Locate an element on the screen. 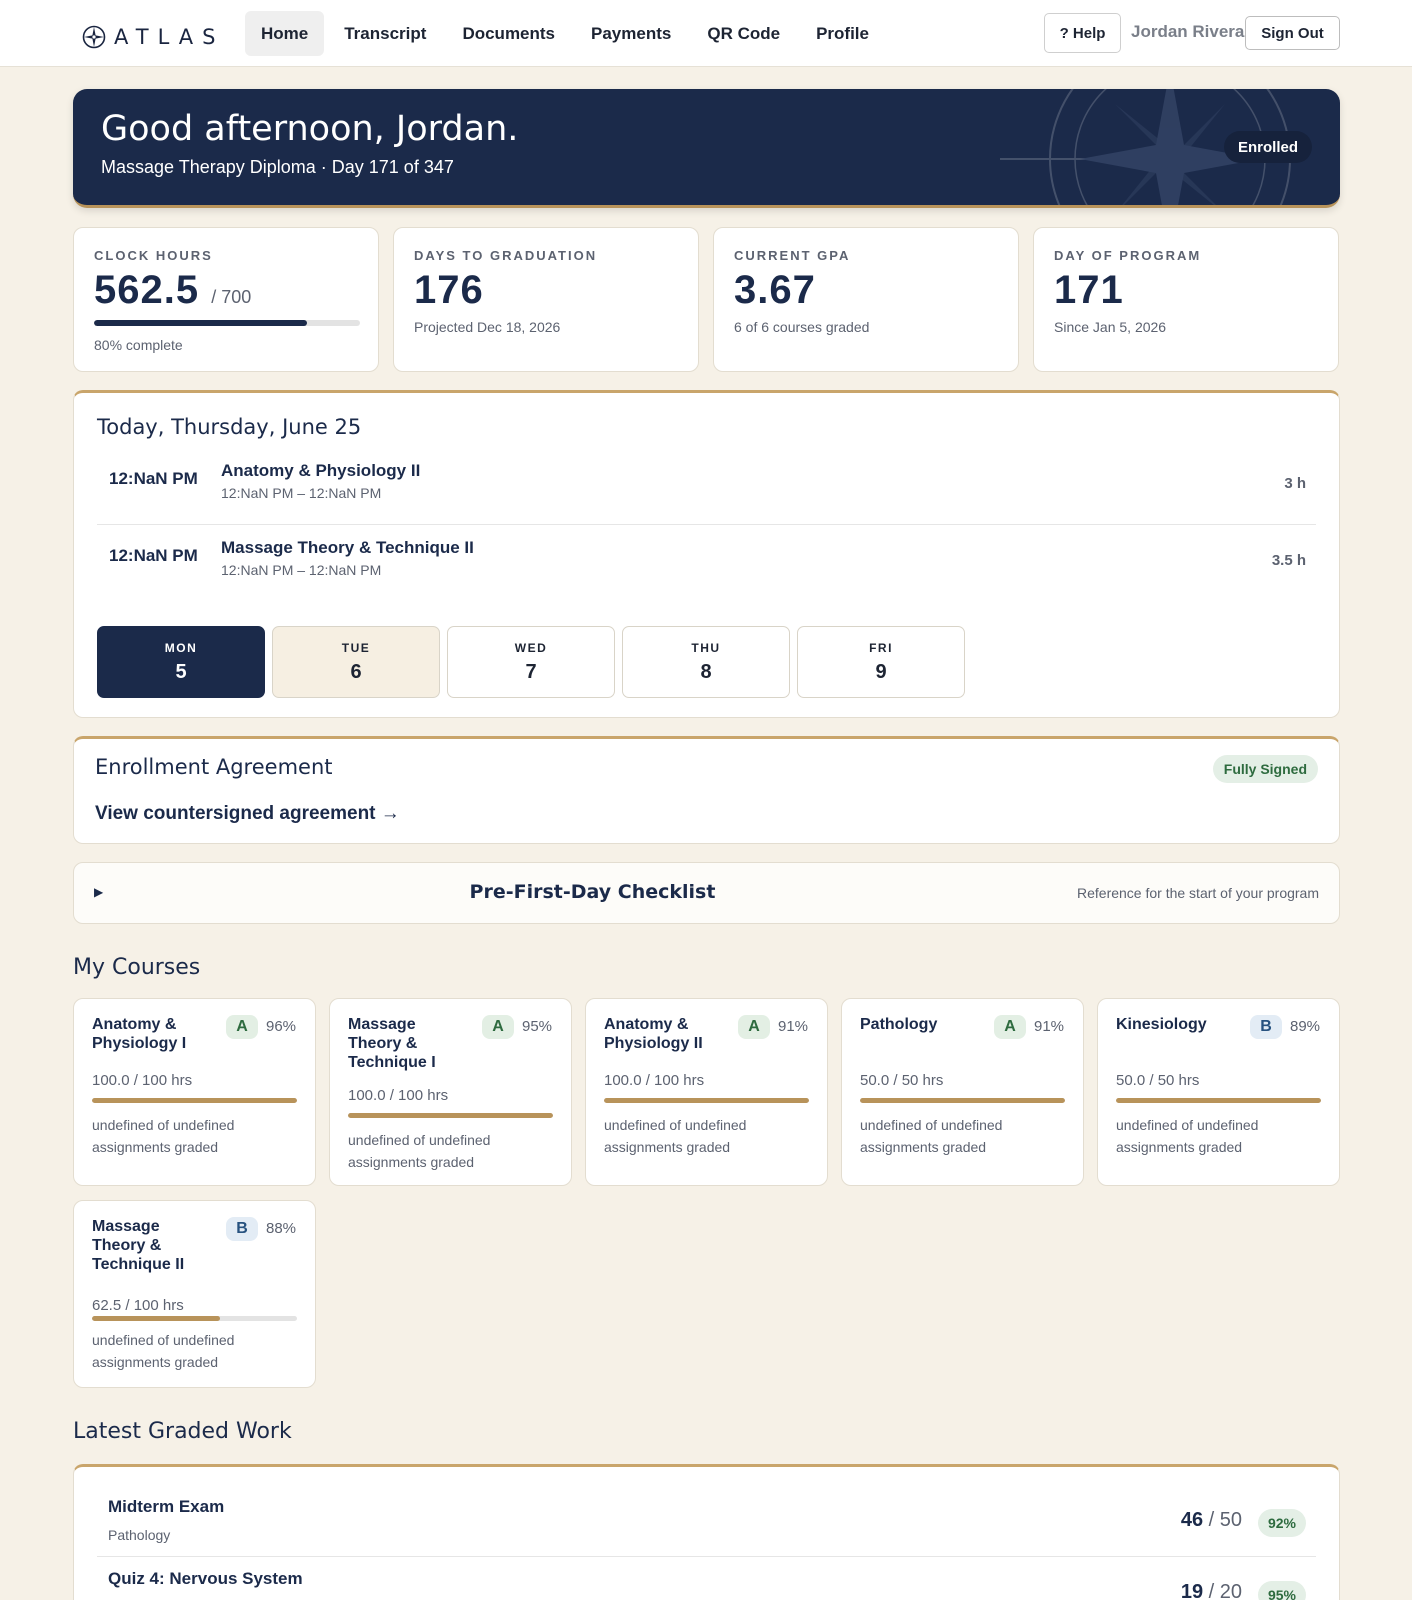  compass-icon is located at coordinates (94, 37).